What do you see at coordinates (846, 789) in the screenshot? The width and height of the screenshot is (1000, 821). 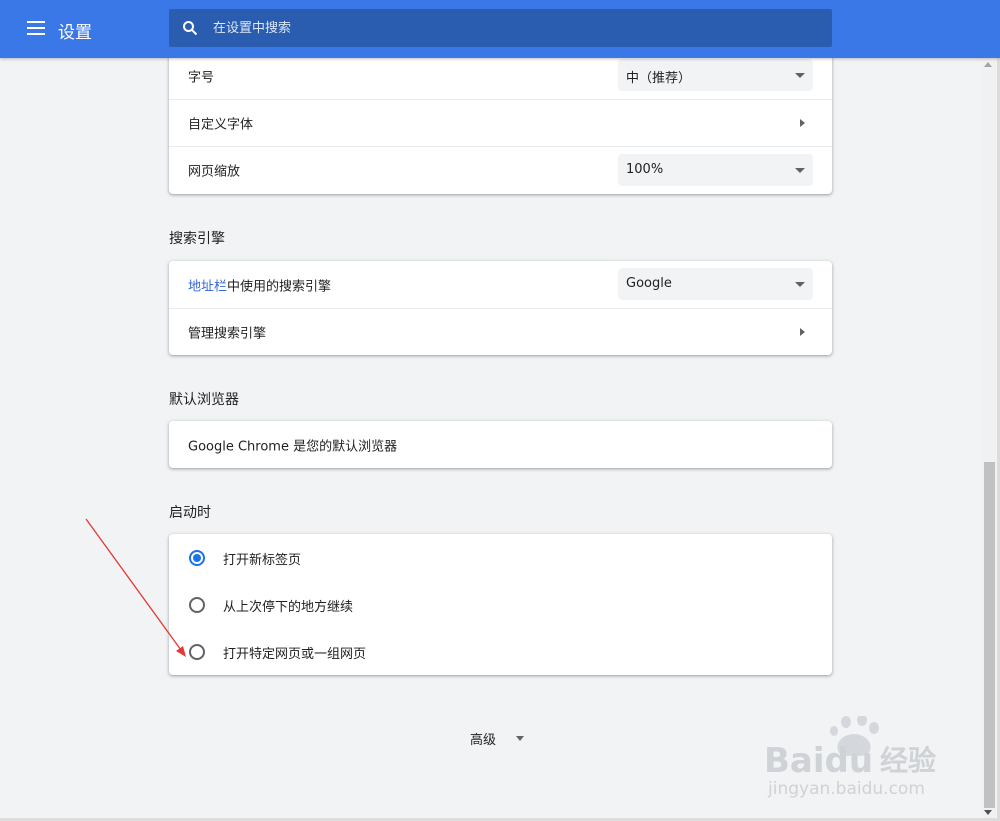 I see `watermark-url: jingyan.baidu.com` at bounding box center [846, 789].